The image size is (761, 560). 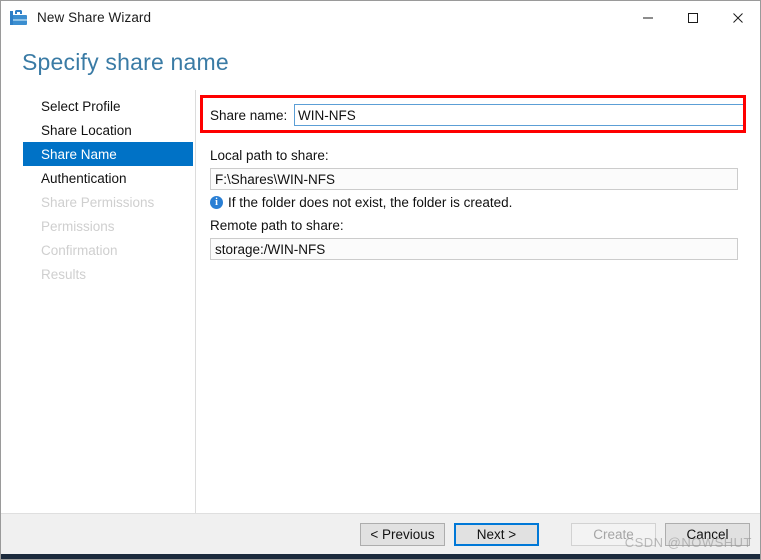 What do you see at coordinates (125, 61) in the screenshot?
I see `page-title: Specify share name` at bounding box center [125, 61].